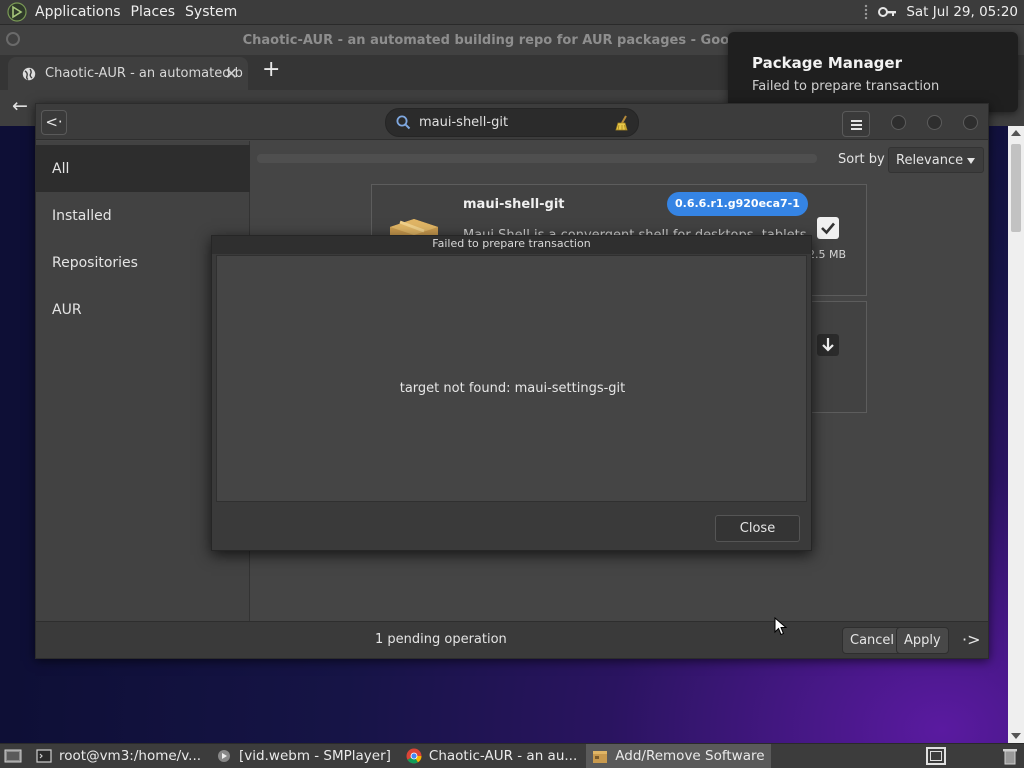 This screenshot has height=768, width=1024. I want to click on tray-handle-icon, so click(866, 12).